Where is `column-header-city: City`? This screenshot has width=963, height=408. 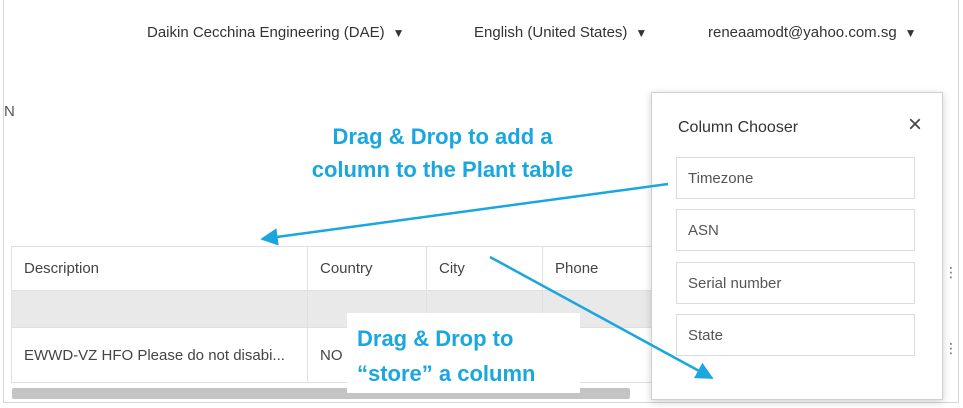
column-header-city: City is located at coordinates (484, 268).